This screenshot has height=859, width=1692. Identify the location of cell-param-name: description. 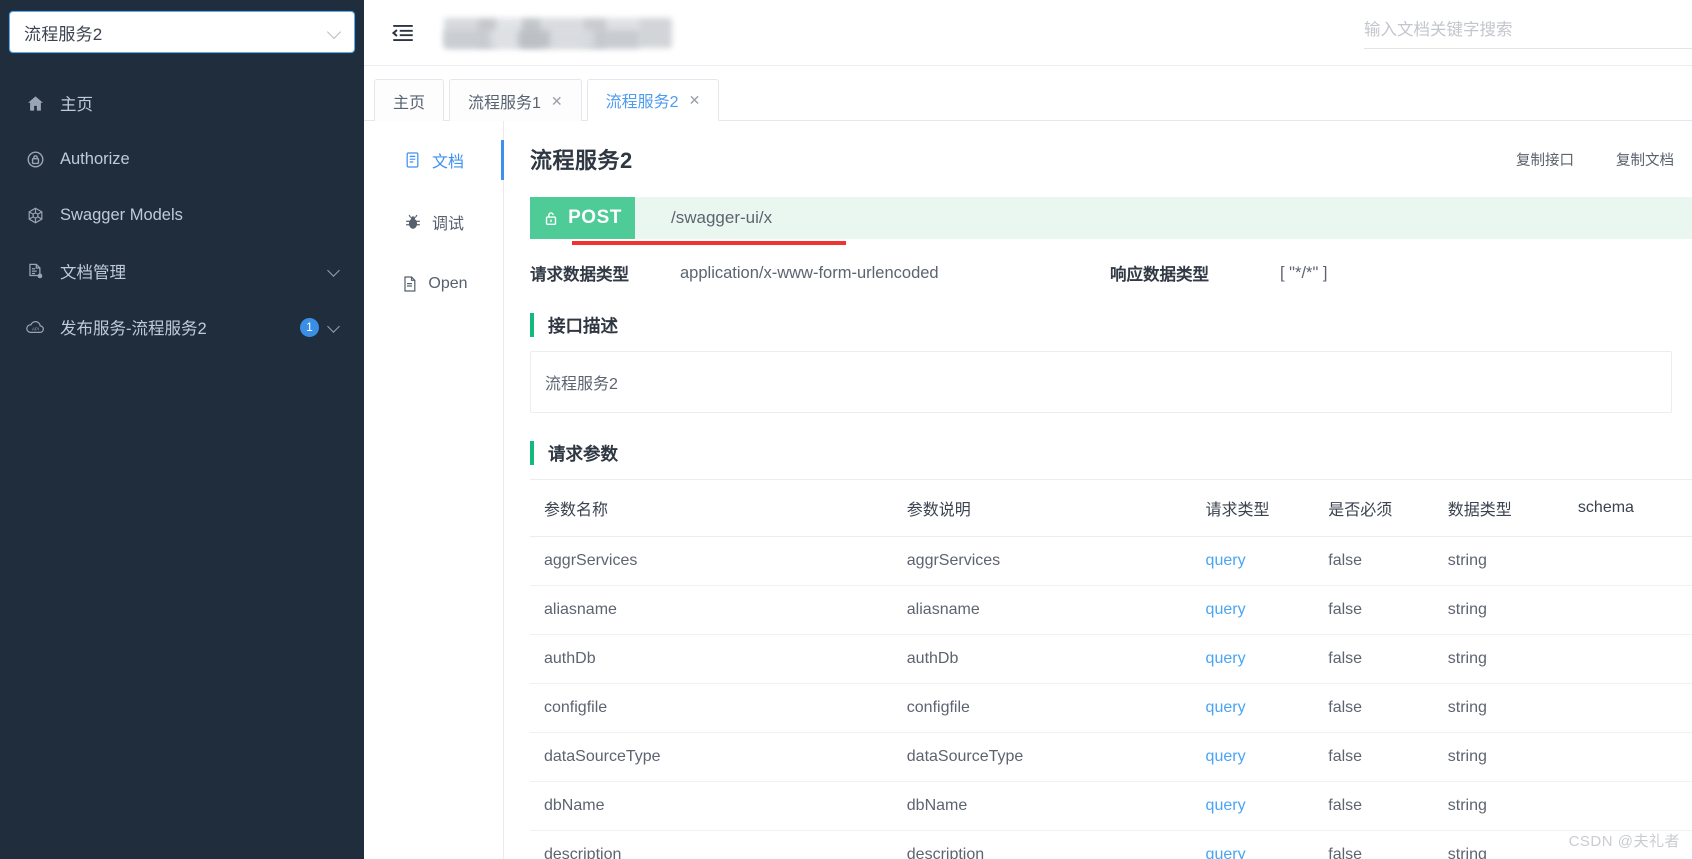
(711, 844).